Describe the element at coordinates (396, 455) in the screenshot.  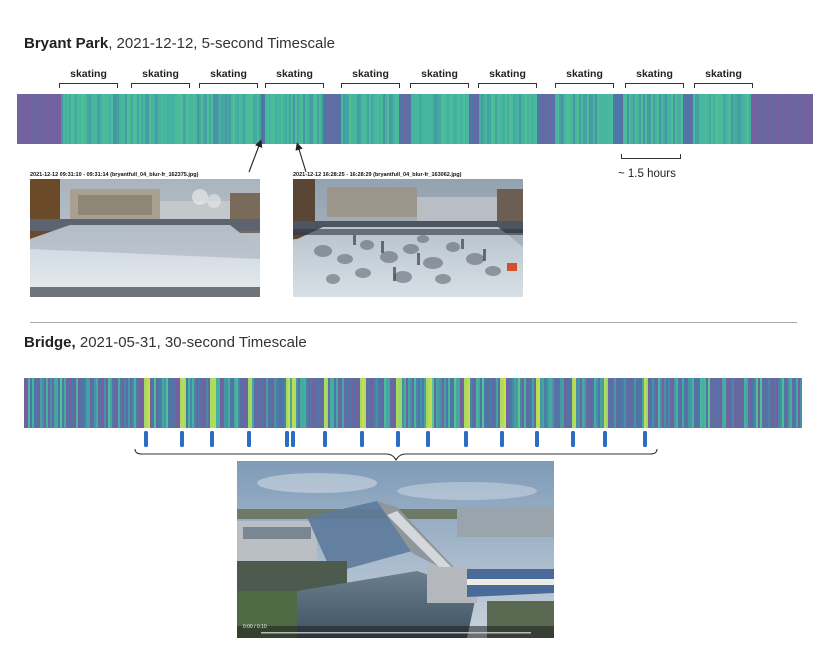
I see `curly-brace` at that location.